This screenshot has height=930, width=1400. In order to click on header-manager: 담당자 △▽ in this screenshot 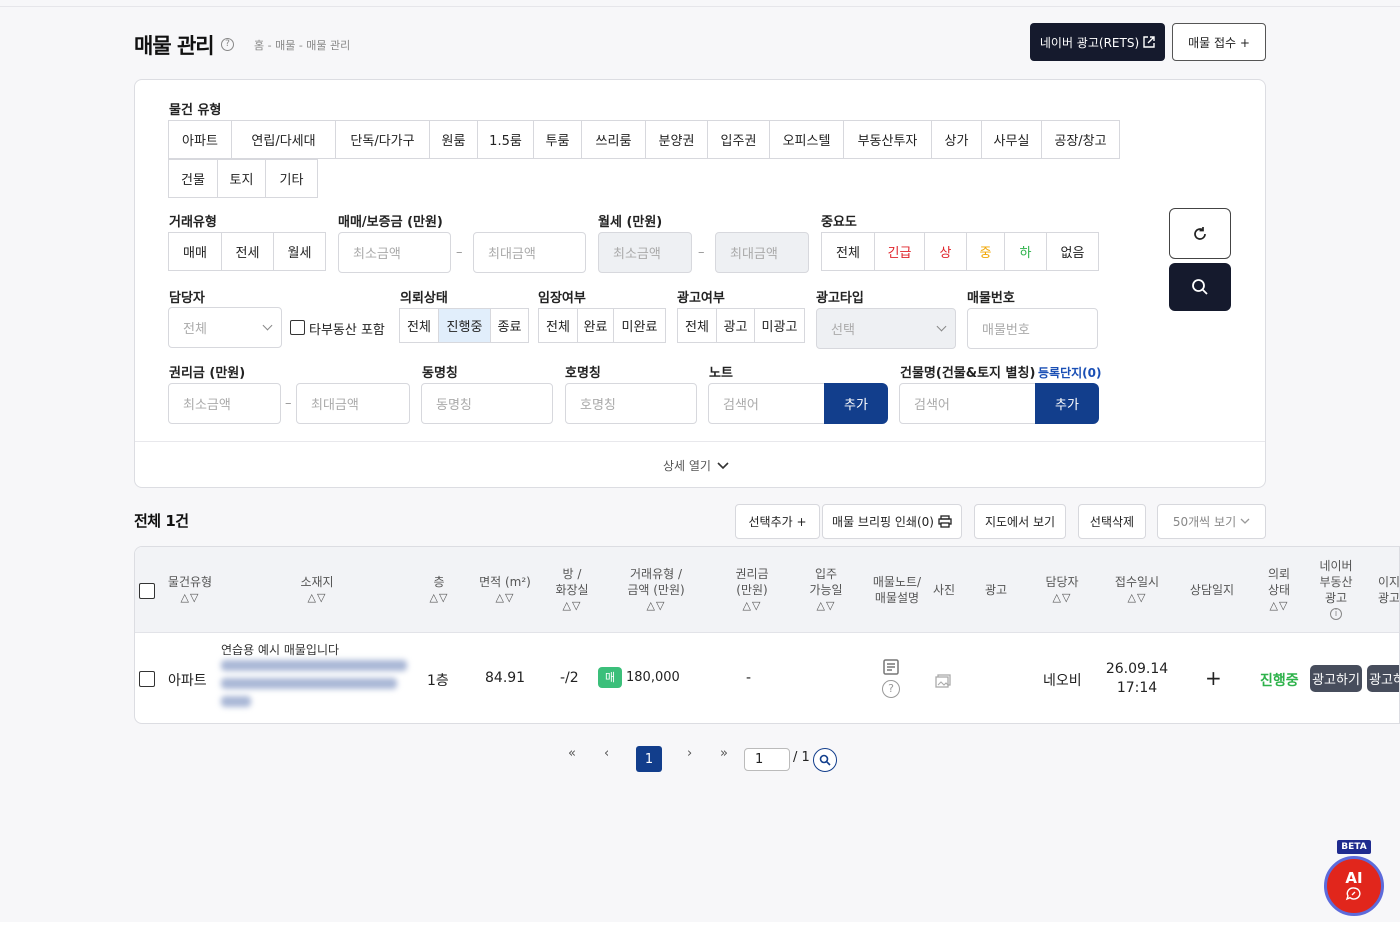, I will do `click(1062, 590)`.